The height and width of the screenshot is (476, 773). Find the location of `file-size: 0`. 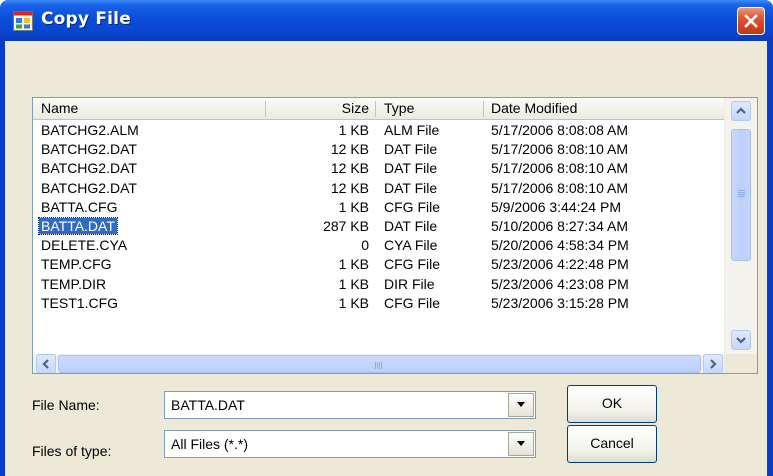

file-size: 0 is located at coordinates (365, 245).